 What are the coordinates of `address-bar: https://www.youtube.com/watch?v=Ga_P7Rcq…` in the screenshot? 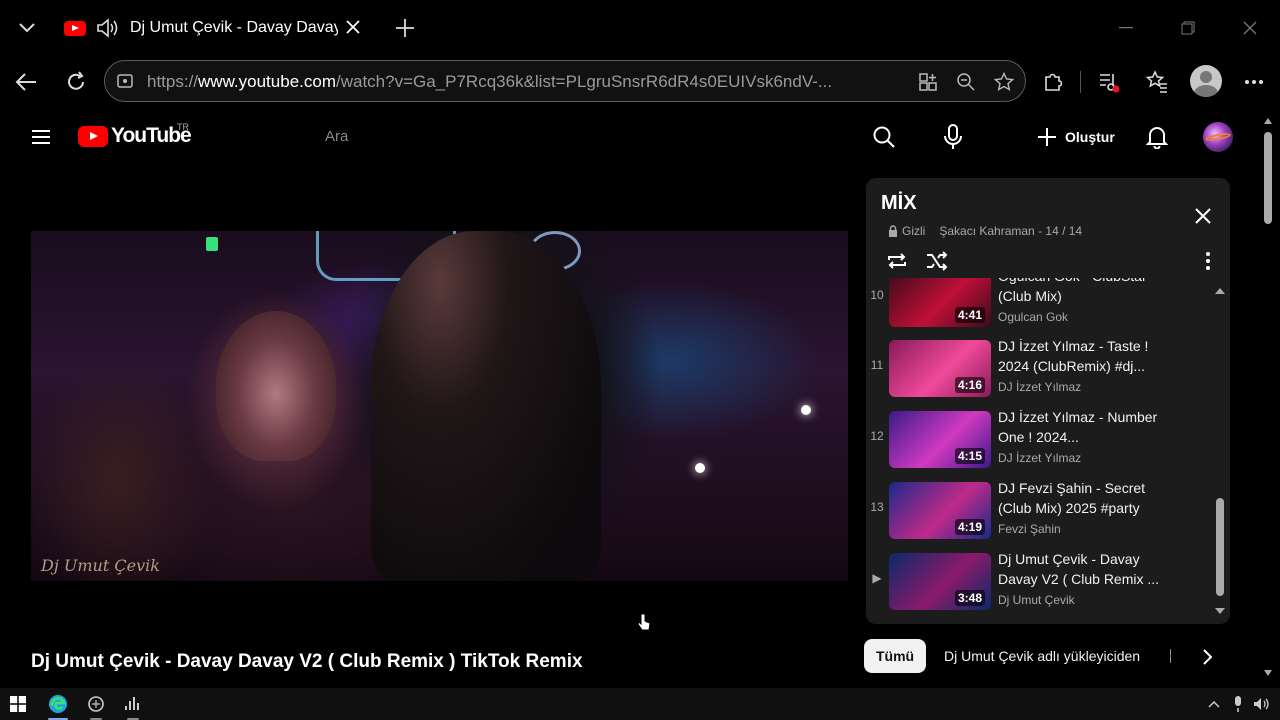 It's located at (565, 81).